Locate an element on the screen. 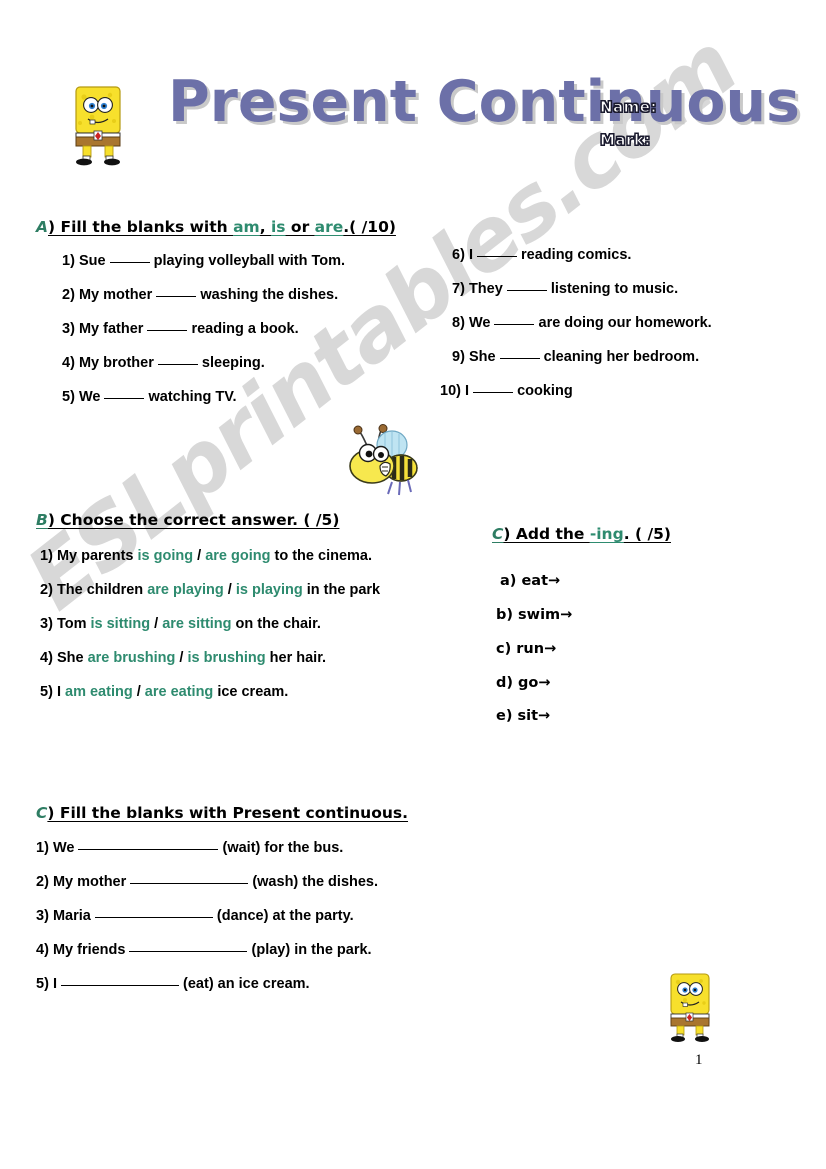 The width and height of the screenshot is (826, 1169). item-post: watching TV. is located at coordinates (192, 397).